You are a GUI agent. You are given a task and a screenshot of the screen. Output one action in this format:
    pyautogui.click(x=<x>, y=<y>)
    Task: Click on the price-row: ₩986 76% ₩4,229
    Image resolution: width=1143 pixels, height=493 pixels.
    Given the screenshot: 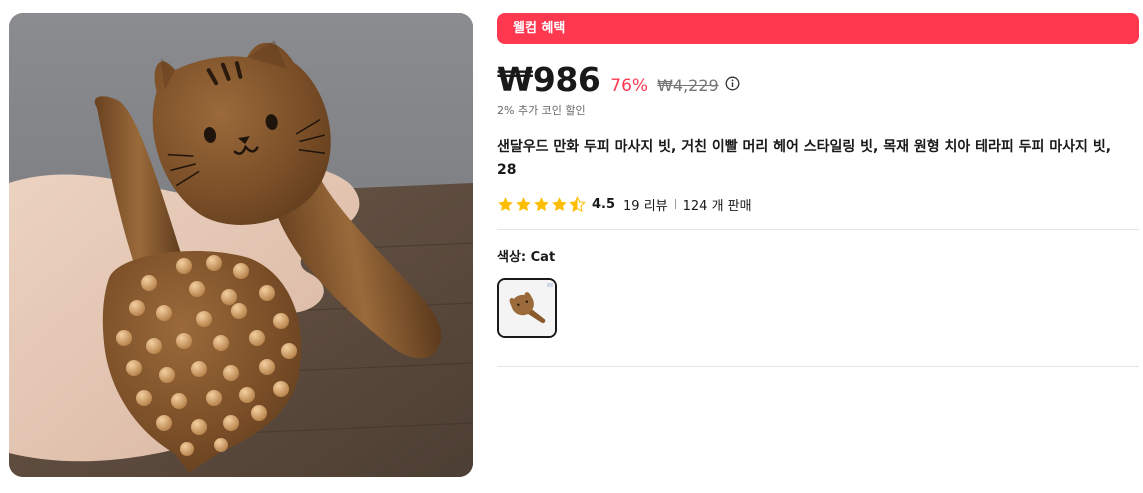 What is the action you would take?
    pyautogui.click(x=818, y=80)
    